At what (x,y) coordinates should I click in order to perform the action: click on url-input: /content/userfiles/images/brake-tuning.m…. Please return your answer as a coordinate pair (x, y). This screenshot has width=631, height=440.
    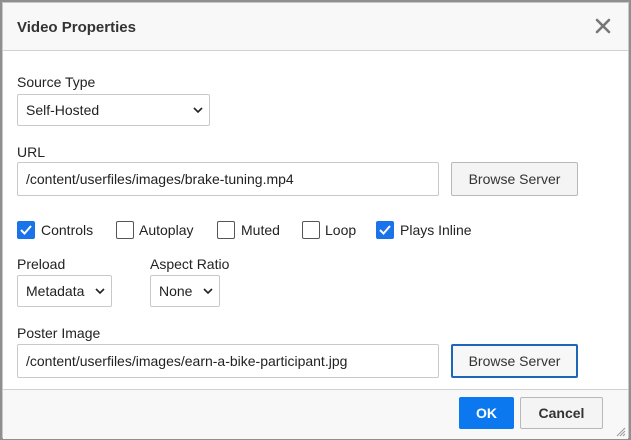
    Looking at the image, I should click on (228, 179).